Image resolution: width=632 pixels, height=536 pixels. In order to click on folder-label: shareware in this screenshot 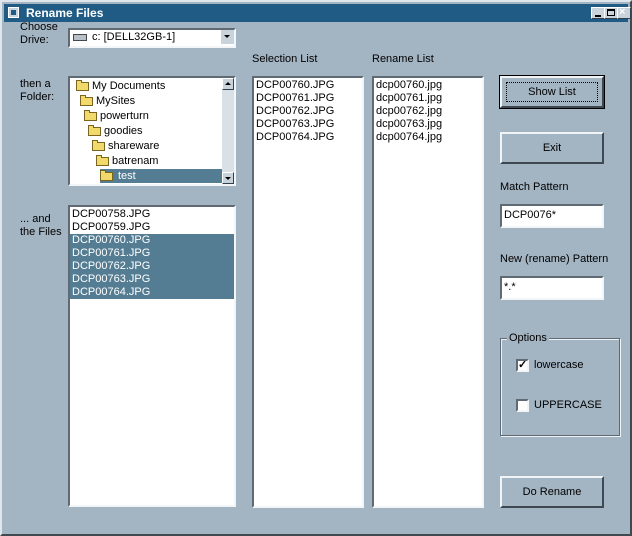, I will do `click(134, 146)`.